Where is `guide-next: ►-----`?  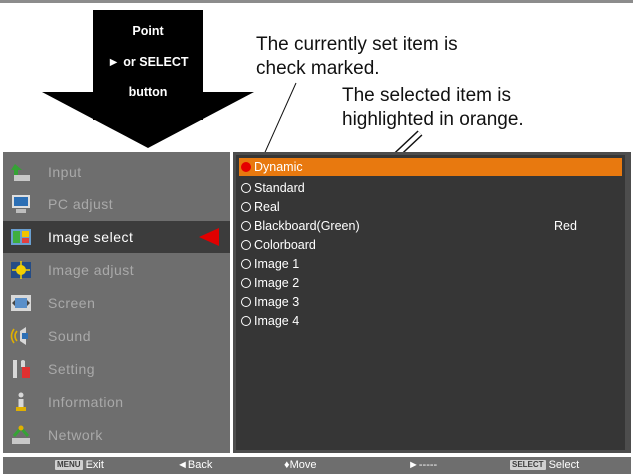 guide-next: ►----- is located at coordinates (422, 465).